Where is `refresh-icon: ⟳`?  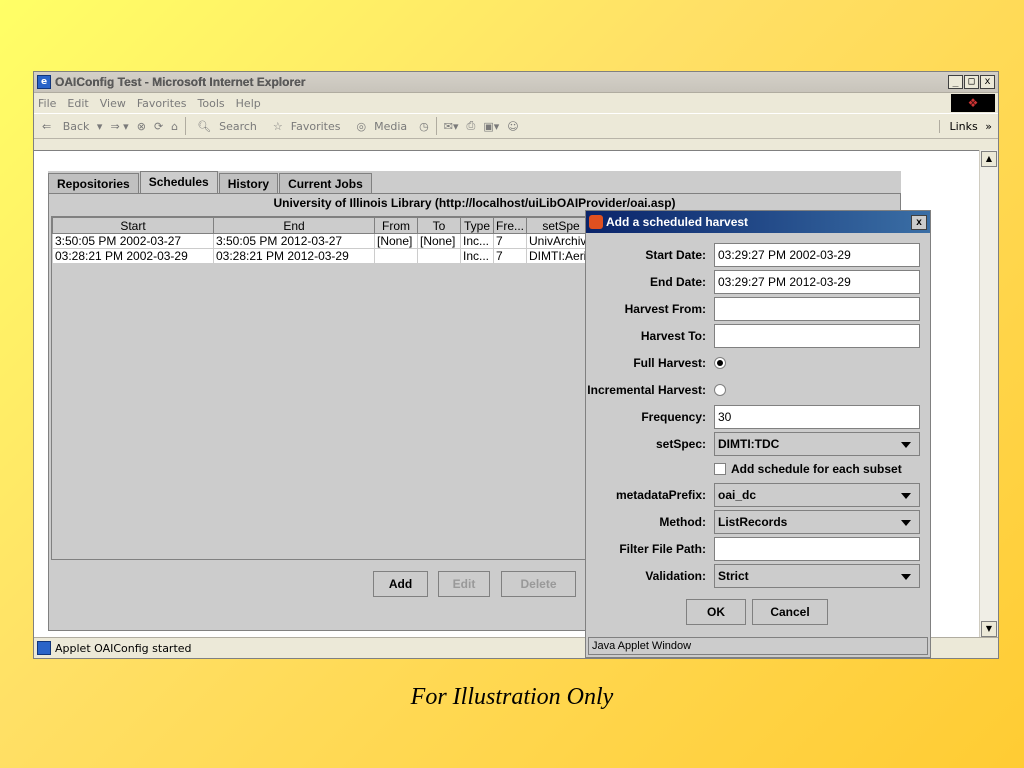 refresh-icon: ⟳ is located at coordinates (158, 126).